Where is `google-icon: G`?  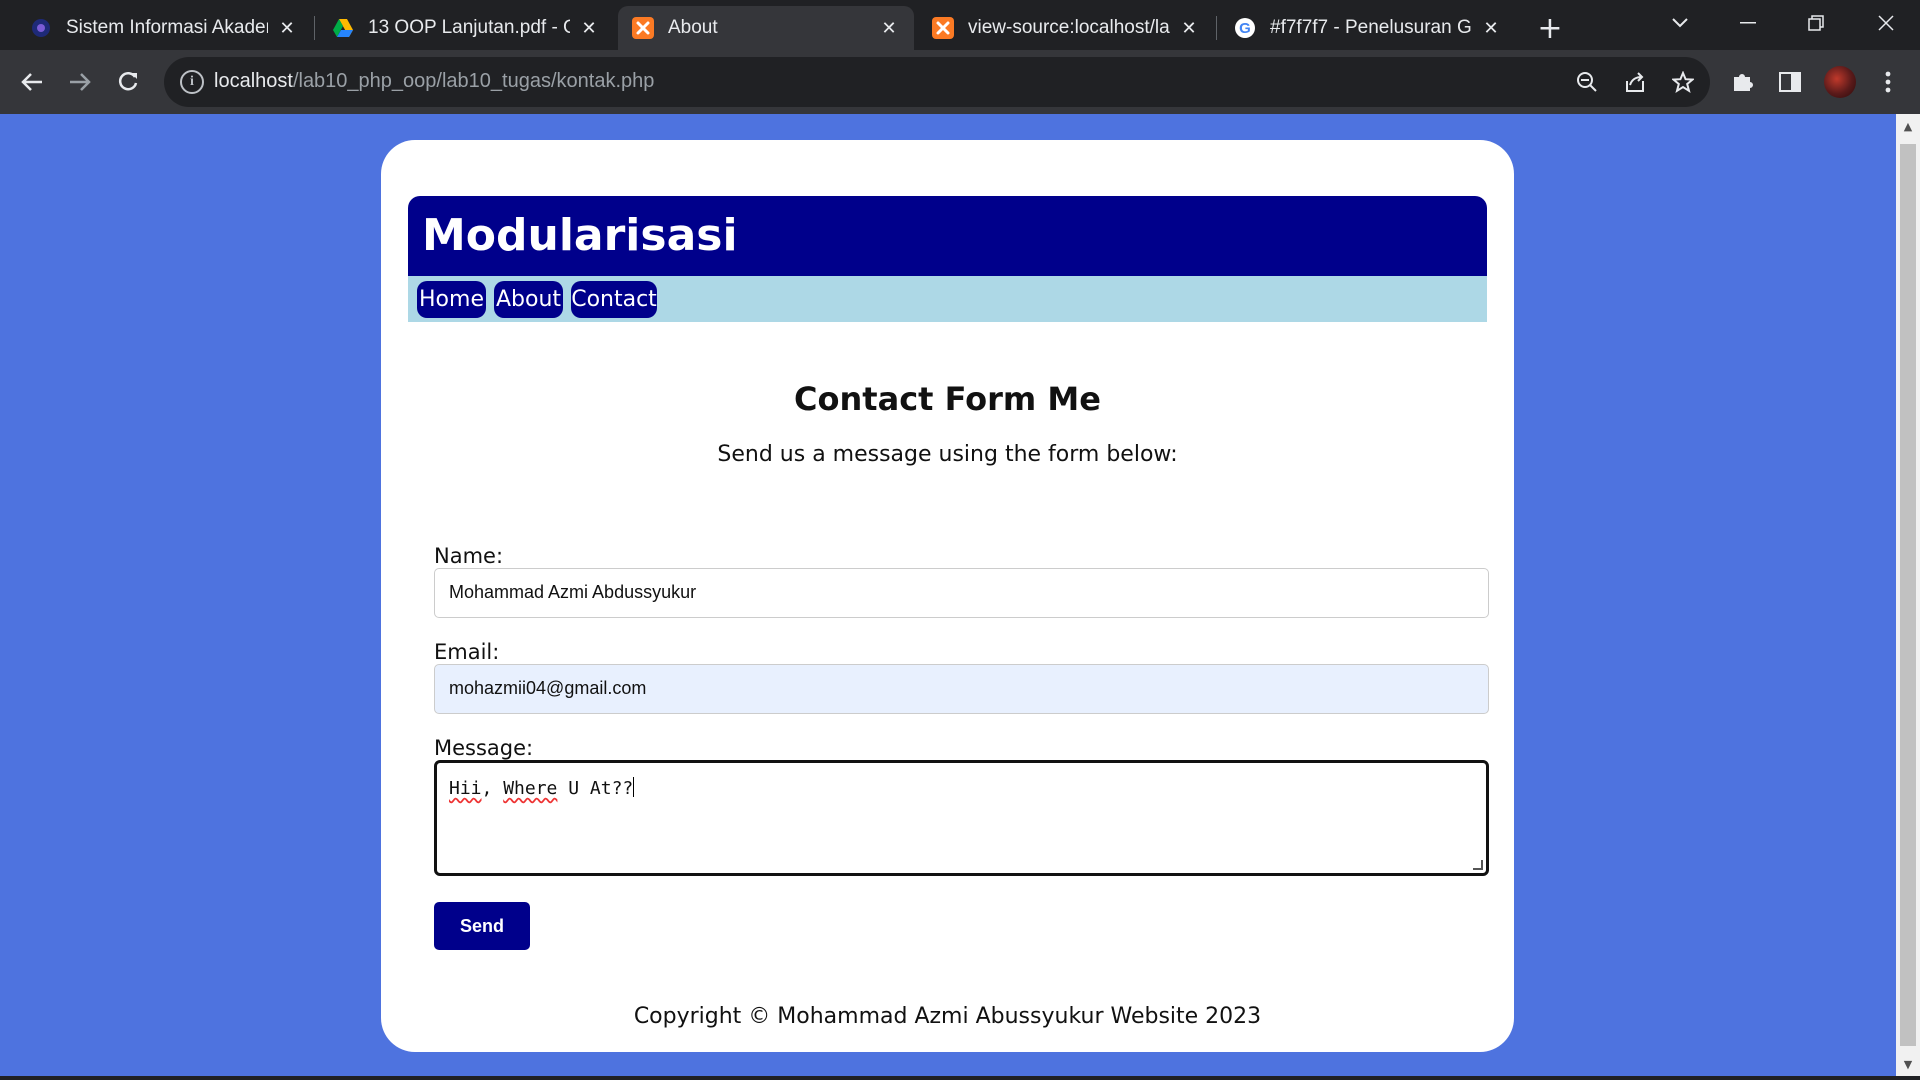 google-icon: G is located at coordinates (1245, 28).